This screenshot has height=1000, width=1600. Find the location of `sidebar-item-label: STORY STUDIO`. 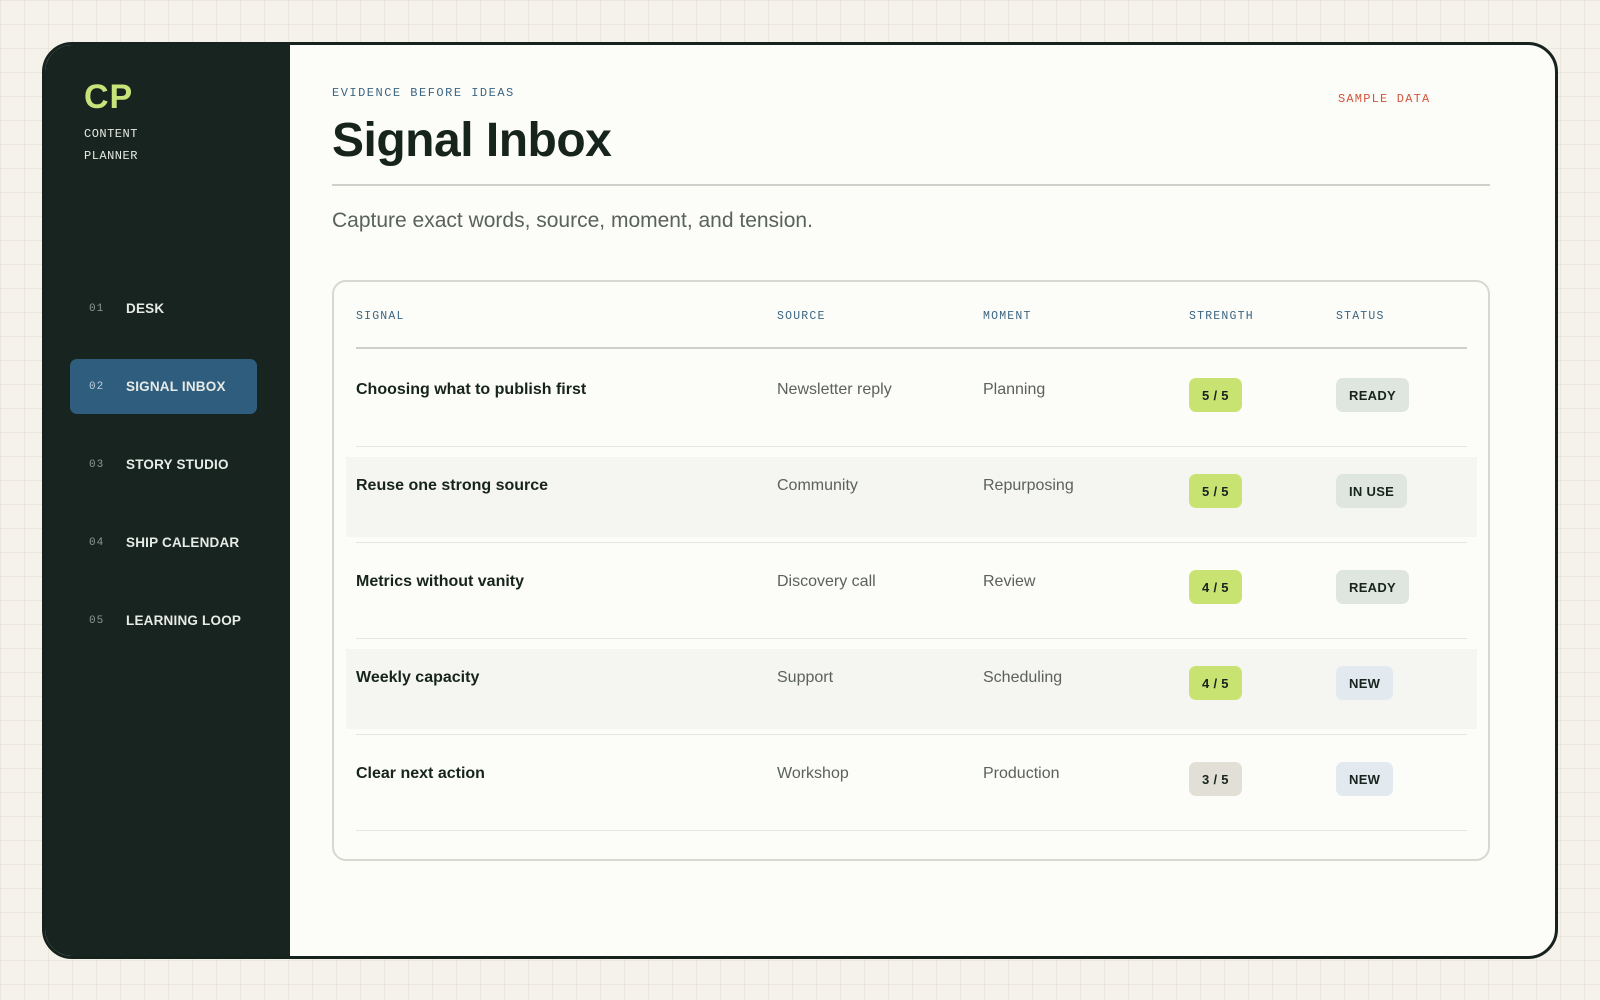

sidebar-item-label: STORY STUDIO is located at coordinates (177, 464).